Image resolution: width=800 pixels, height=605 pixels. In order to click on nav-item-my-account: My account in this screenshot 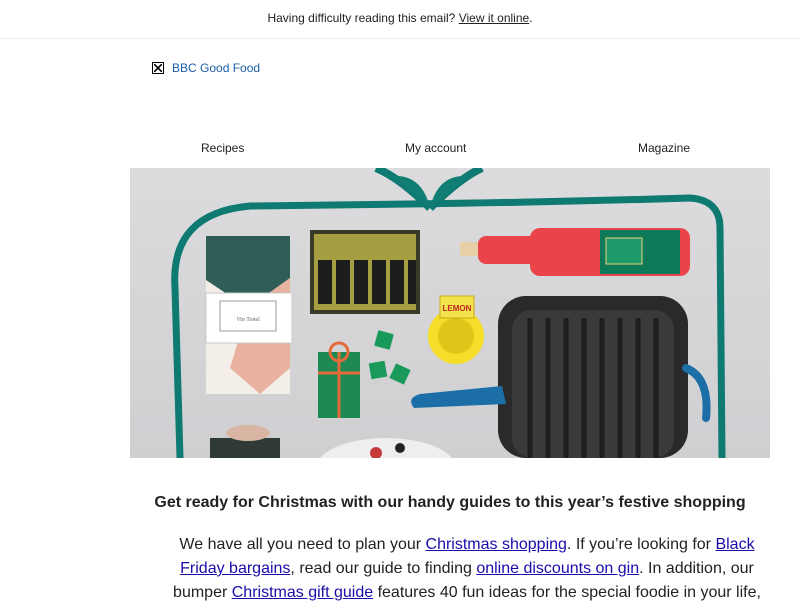, I will do `click(435, 148)`.